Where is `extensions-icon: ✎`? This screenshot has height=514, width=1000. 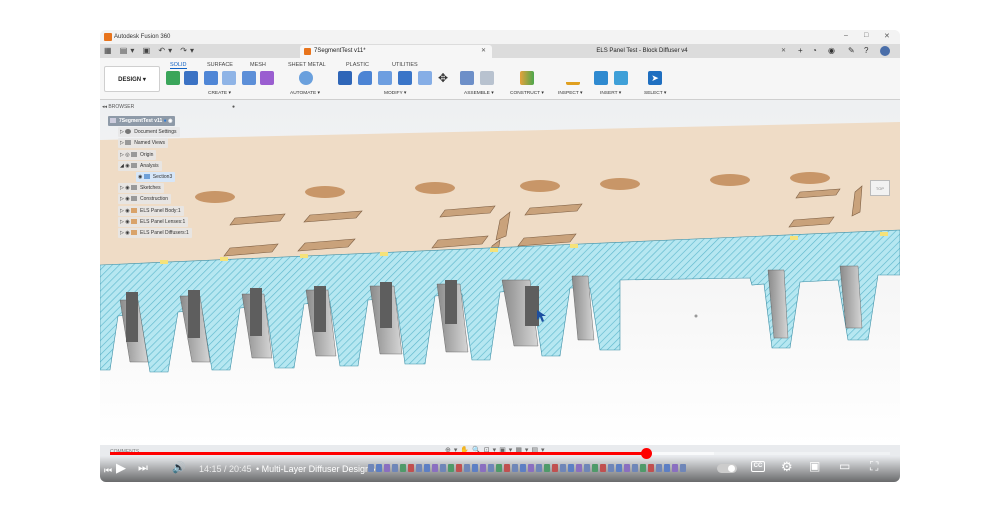
extensions-icon: ✎ is located at coordinates (851, 50).